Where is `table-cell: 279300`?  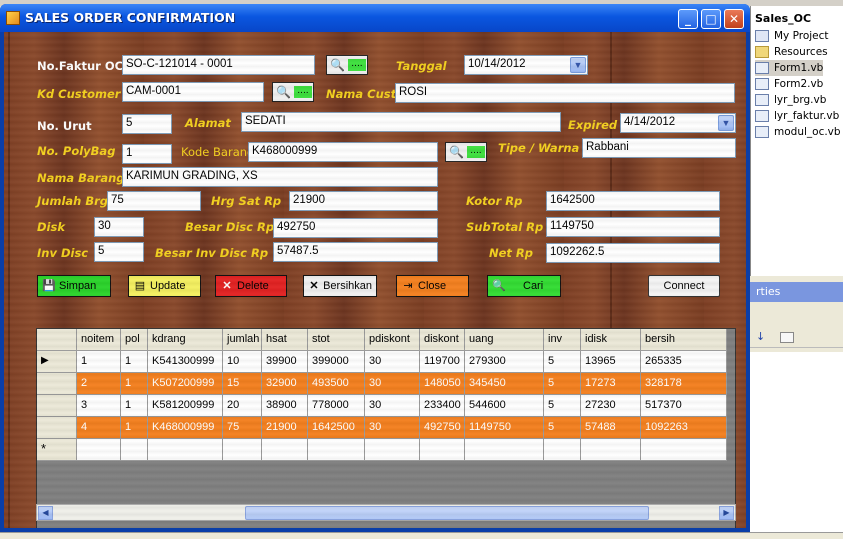
table-cell: 279300 is located at coordinates (504, 362).